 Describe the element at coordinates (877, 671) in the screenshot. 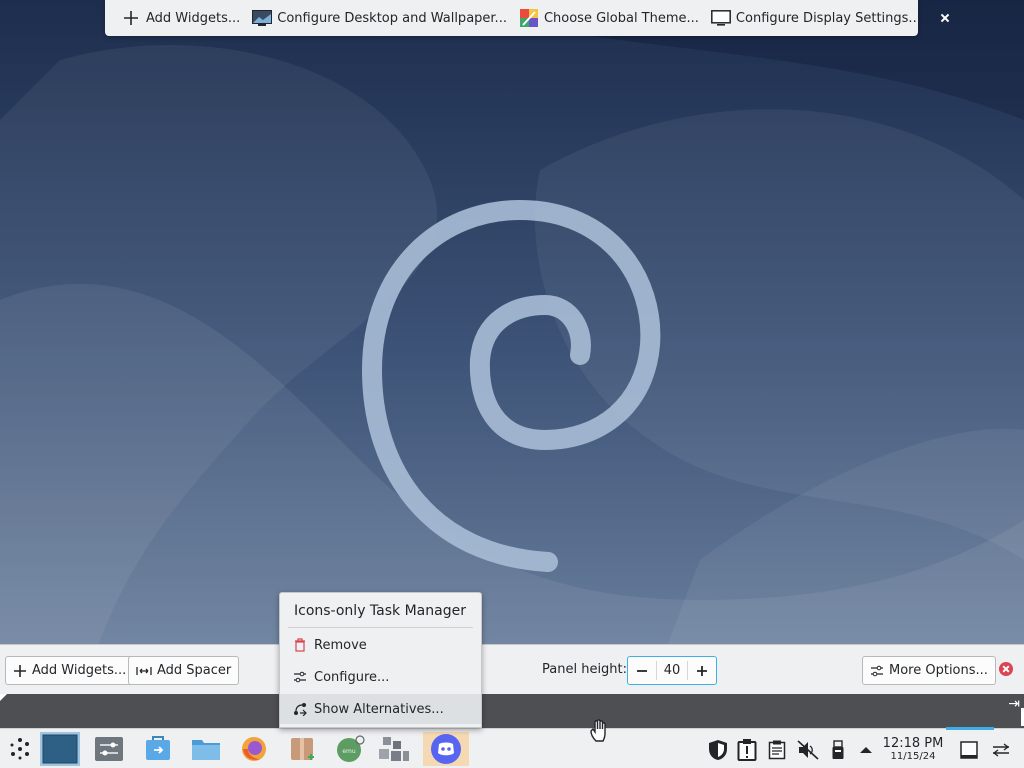

I see `sliders-icon` at that location.